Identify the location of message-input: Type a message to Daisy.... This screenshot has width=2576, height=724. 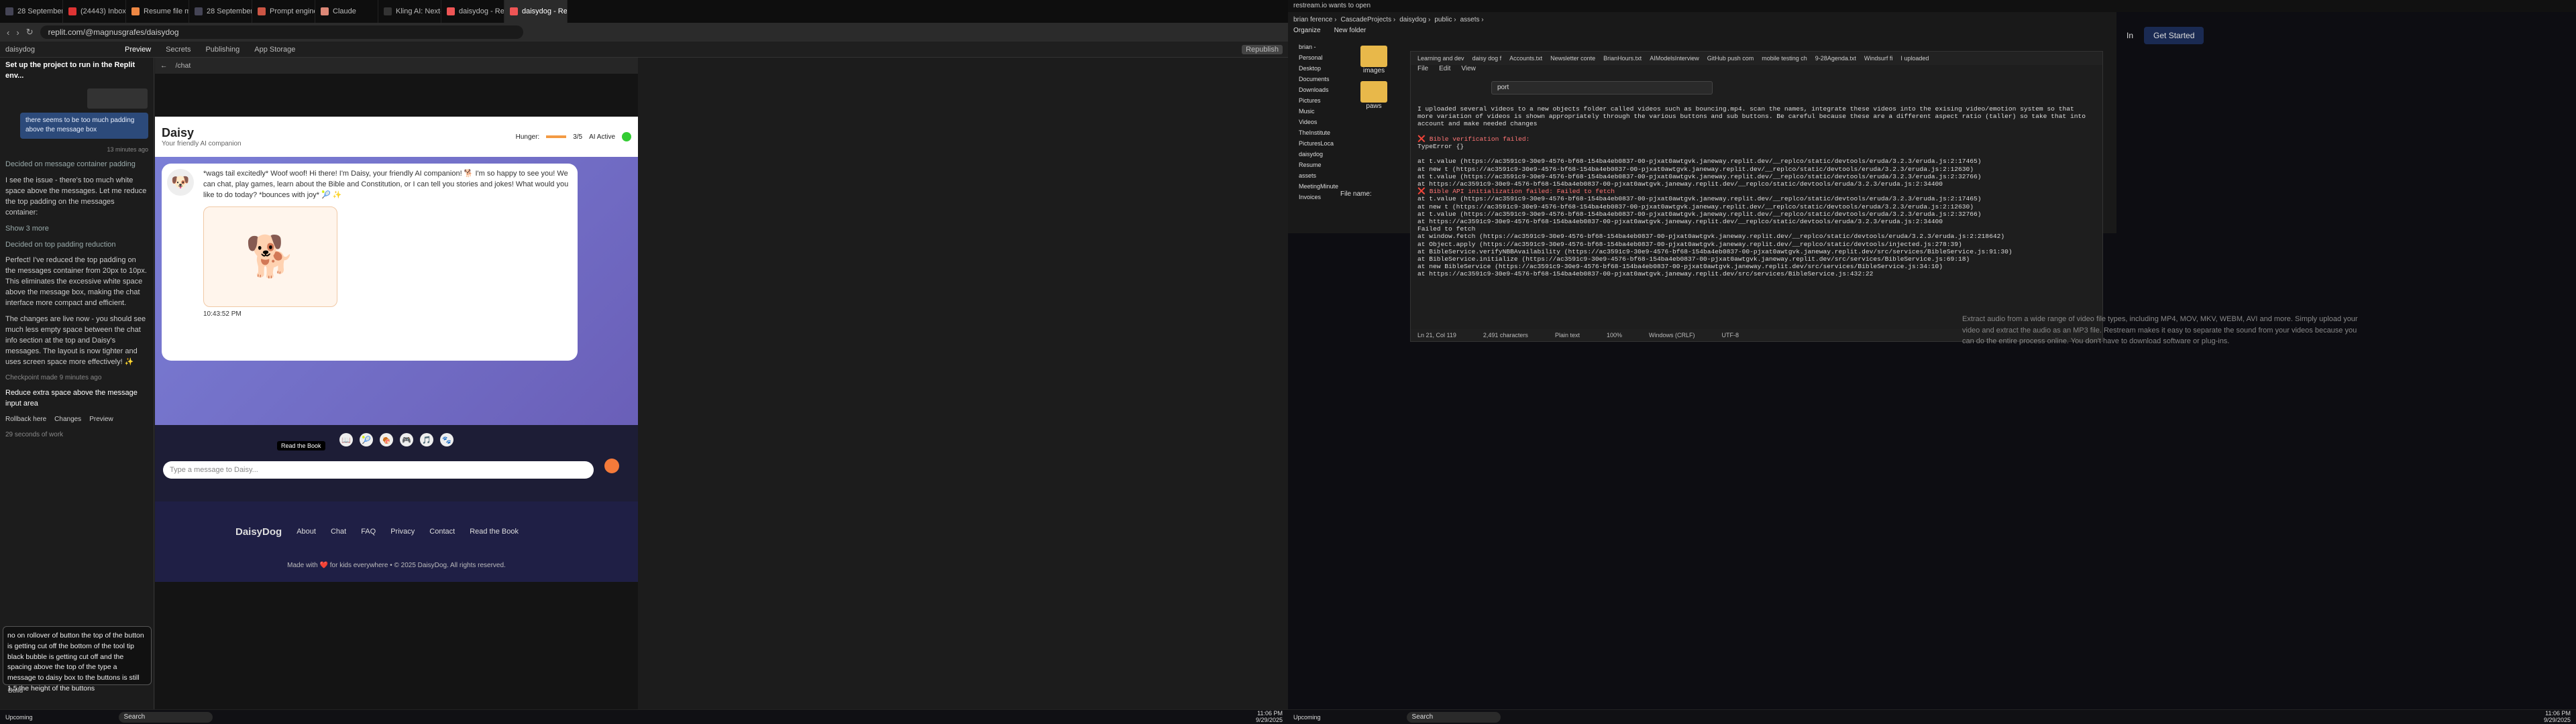
(378, 470).